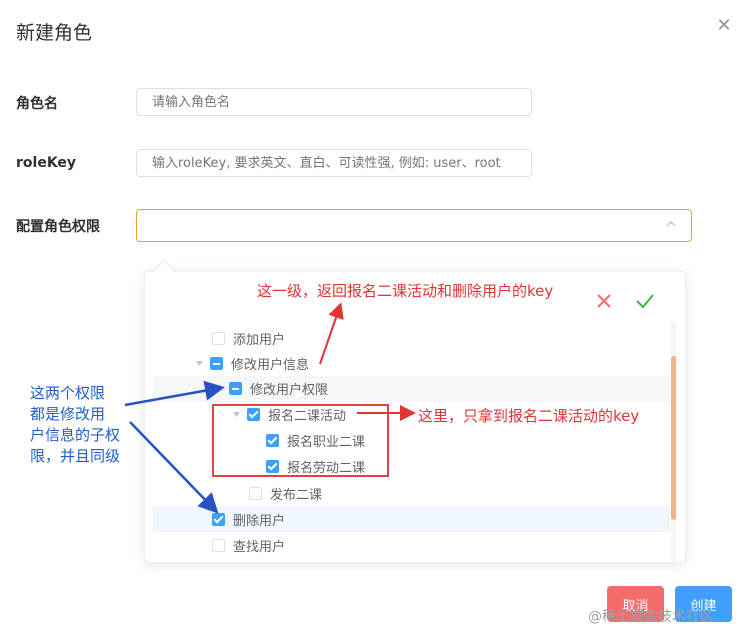 The image size is (743, 644). What do you see at coordinates (270, 365) in the screenshot?
I see `tree-node-label: 修改用户信息` at bounding box center [270, 365].